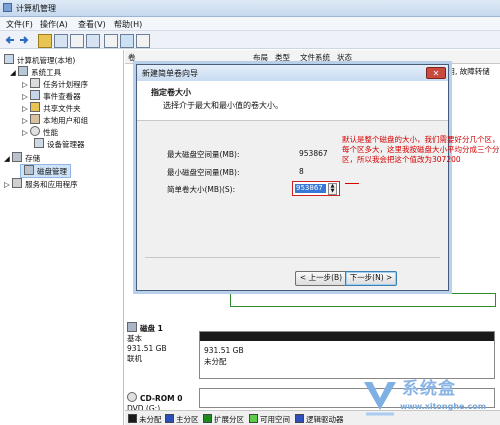  I want to click on toolbar, so click(250, 40).